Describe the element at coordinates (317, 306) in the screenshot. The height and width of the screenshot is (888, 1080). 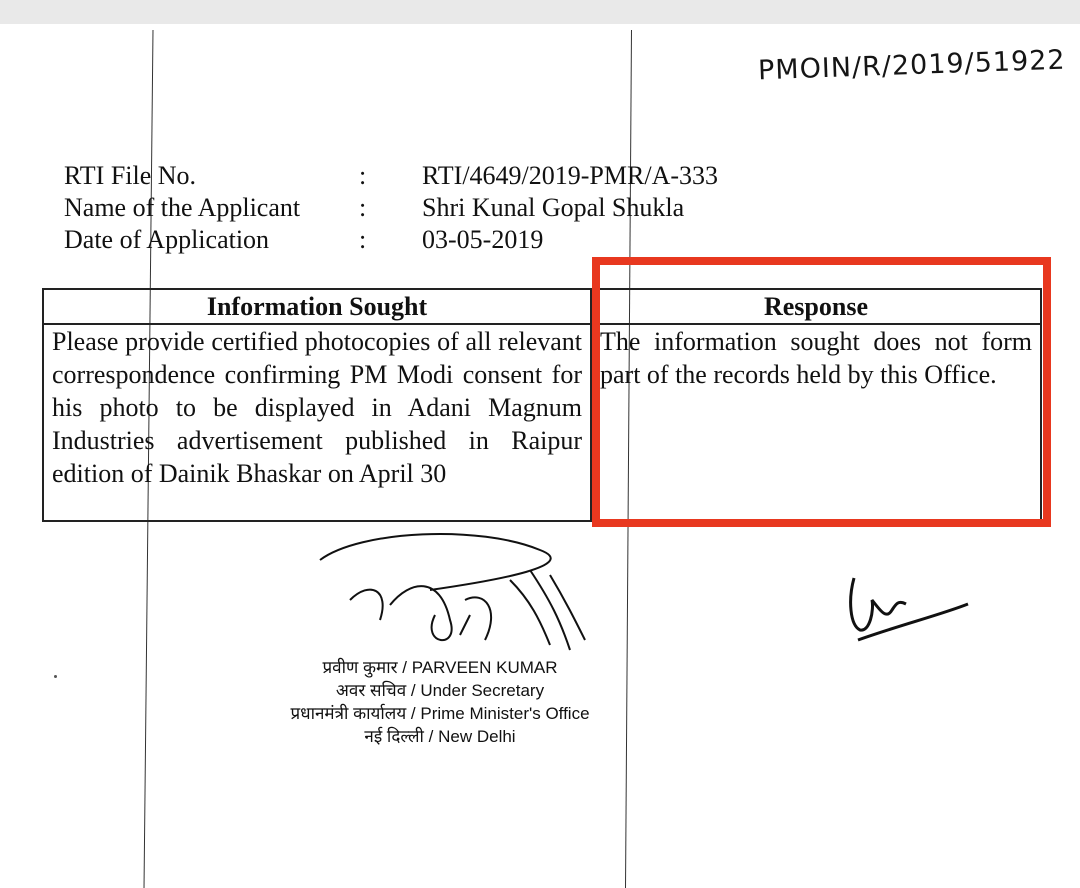
I see `header-information-sought: Information Sought` at that location.